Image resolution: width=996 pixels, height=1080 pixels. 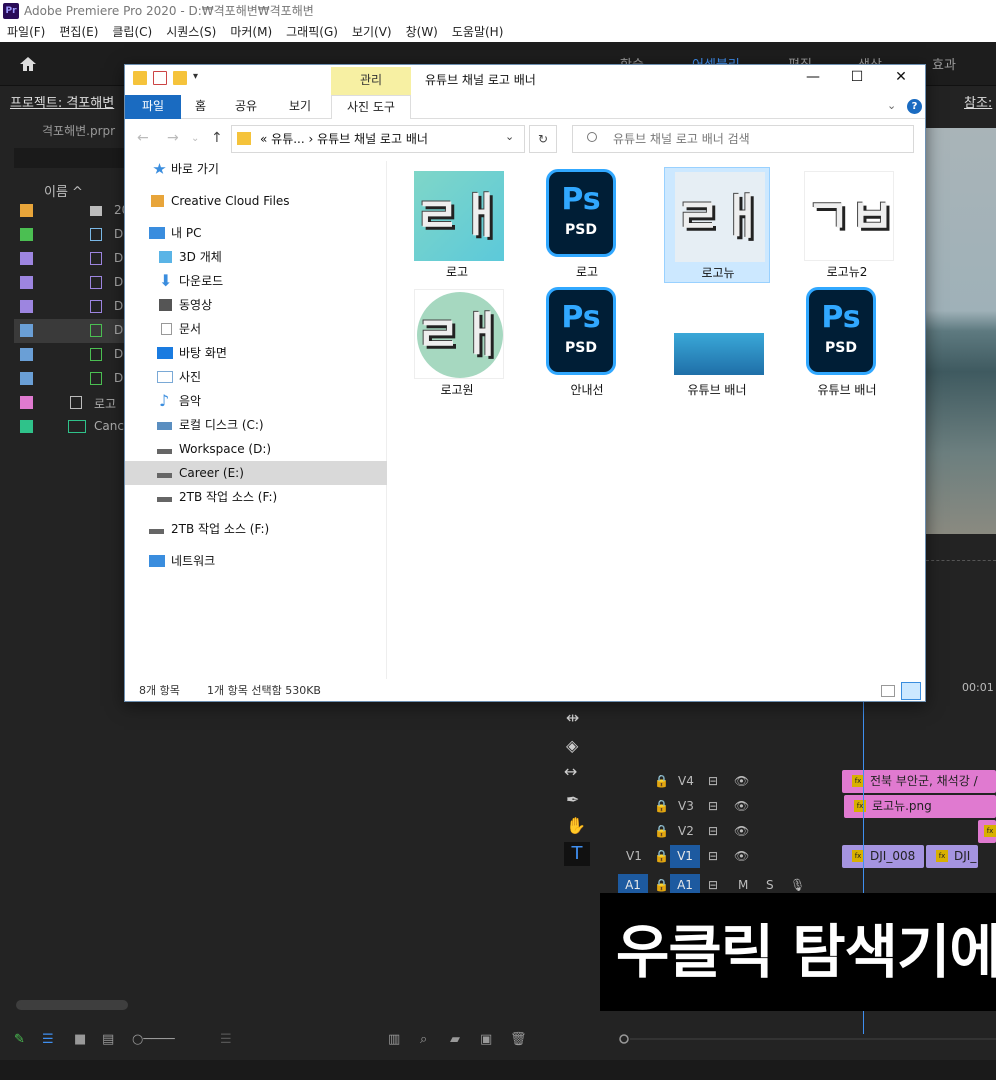 I want to click on track-v2: 🔒 V2 ⊟ 👁 fx, so click(x=800, y=831).